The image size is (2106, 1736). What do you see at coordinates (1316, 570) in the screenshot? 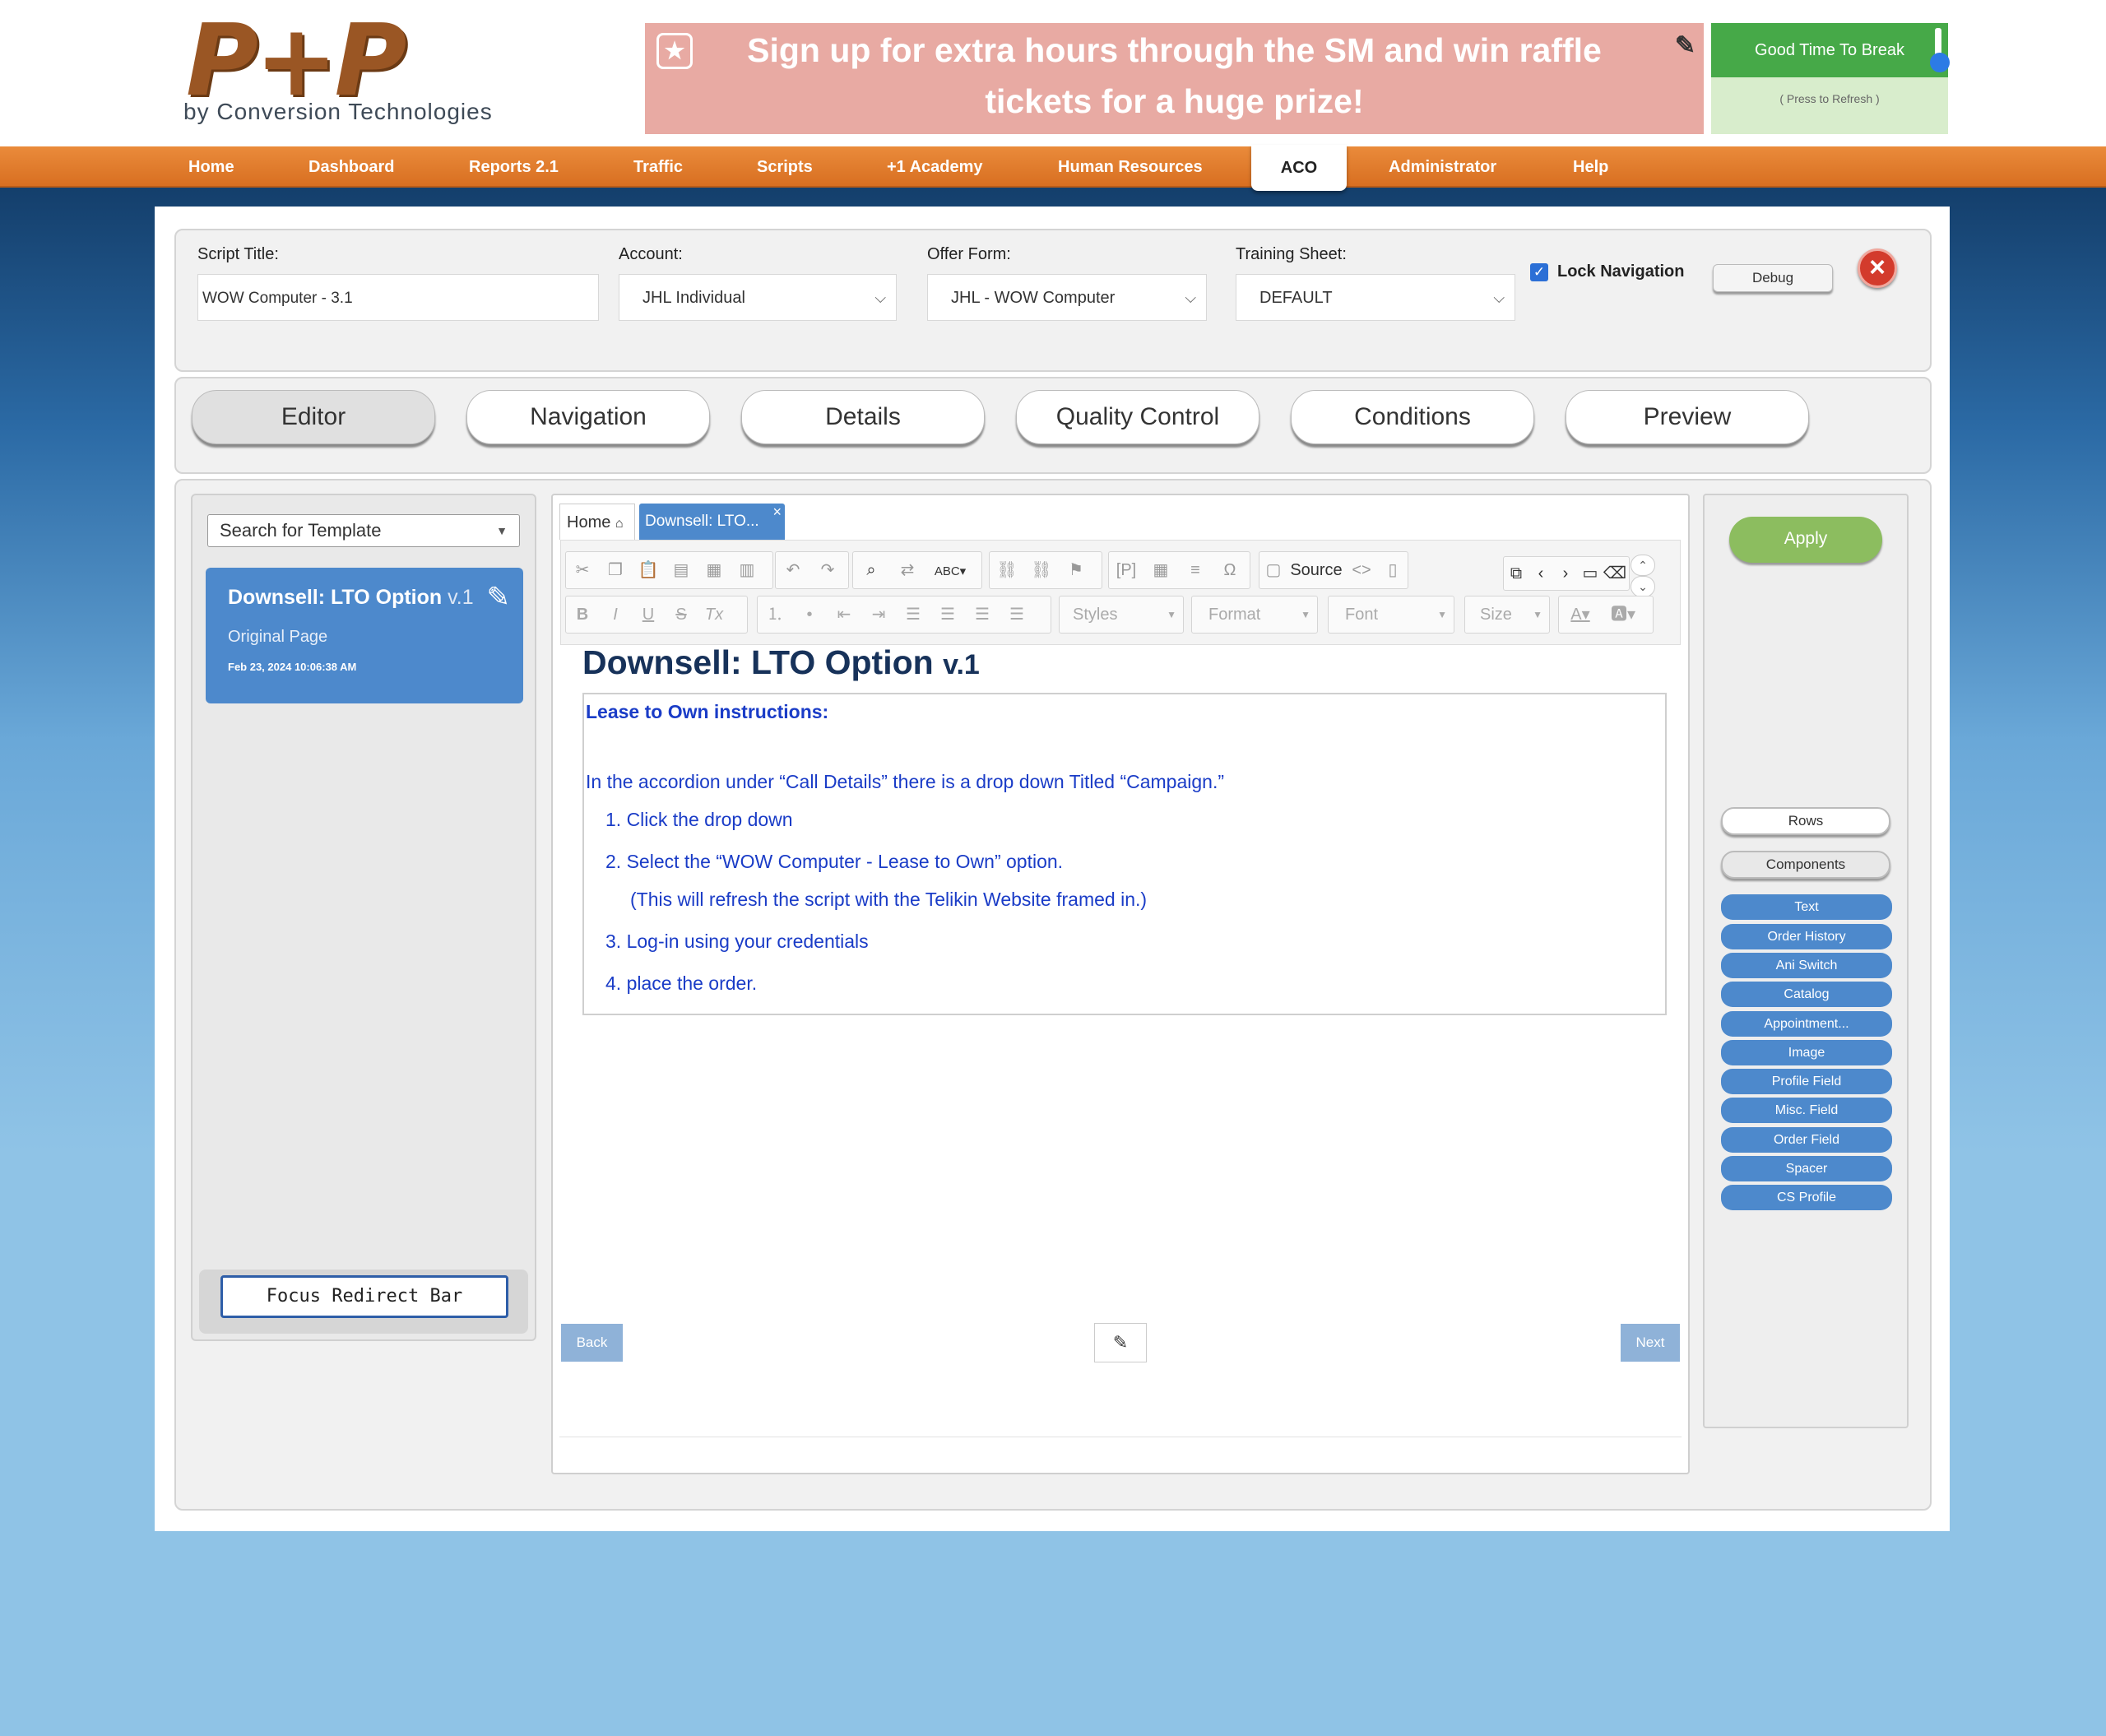
I see `source-button: Source` at bounding box center [1316, 570].